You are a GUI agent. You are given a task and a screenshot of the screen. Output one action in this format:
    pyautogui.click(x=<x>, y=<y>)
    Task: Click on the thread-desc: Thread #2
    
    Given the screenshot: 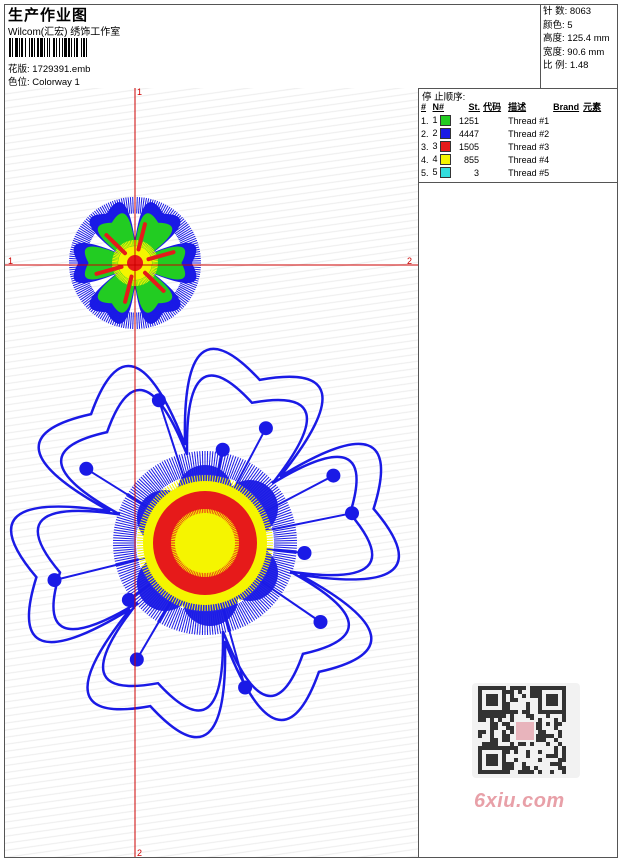 What is the action you would take?
    pyautogui.click(x=529, y=133)
    